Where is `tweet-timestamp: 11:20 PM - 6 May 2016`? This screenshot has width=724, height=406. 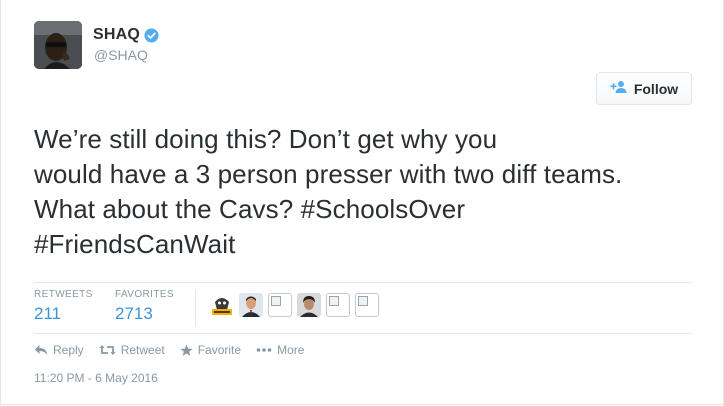
tweet-timestamp: 11:20 PM - 6 May 2016 is located at coordinates (96, 378).